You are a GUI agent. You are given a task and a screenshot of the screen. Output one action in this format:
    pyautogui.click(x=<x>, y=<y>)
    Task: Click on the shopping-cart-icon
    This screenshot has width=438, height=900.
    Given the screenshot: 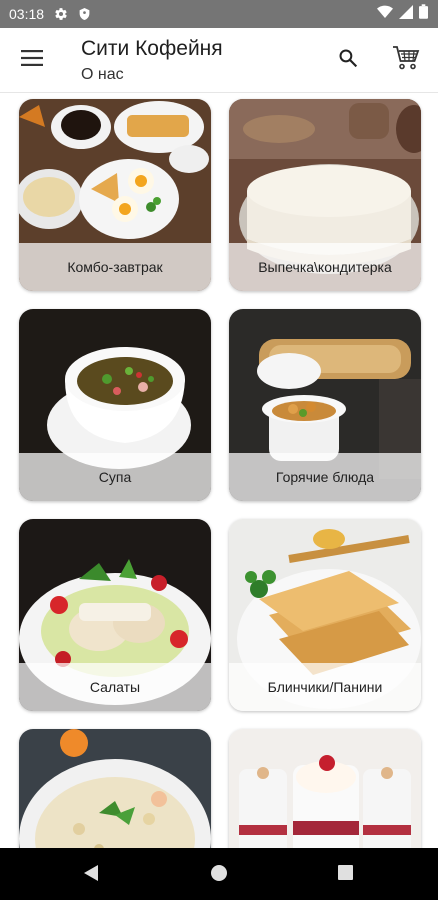 What is the action you would take?
    pyautogui.click(x=406, y=60)
    